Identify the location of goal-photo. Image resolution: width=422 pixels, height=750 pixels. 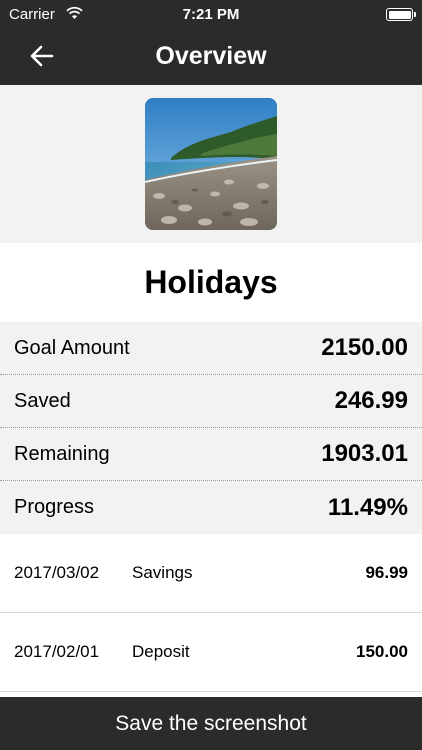
(211, 164).